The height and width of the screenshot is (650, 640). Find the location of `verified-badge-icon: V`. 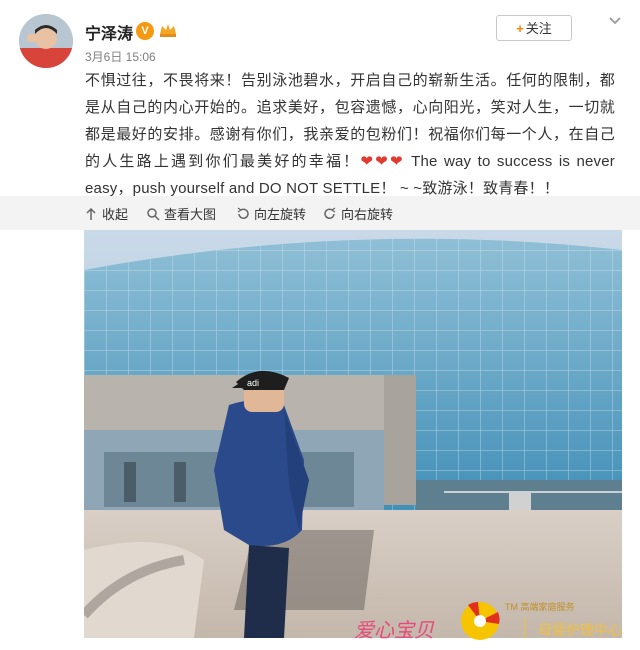

verified-badge-icon: V is located at coordinates (145, 31).